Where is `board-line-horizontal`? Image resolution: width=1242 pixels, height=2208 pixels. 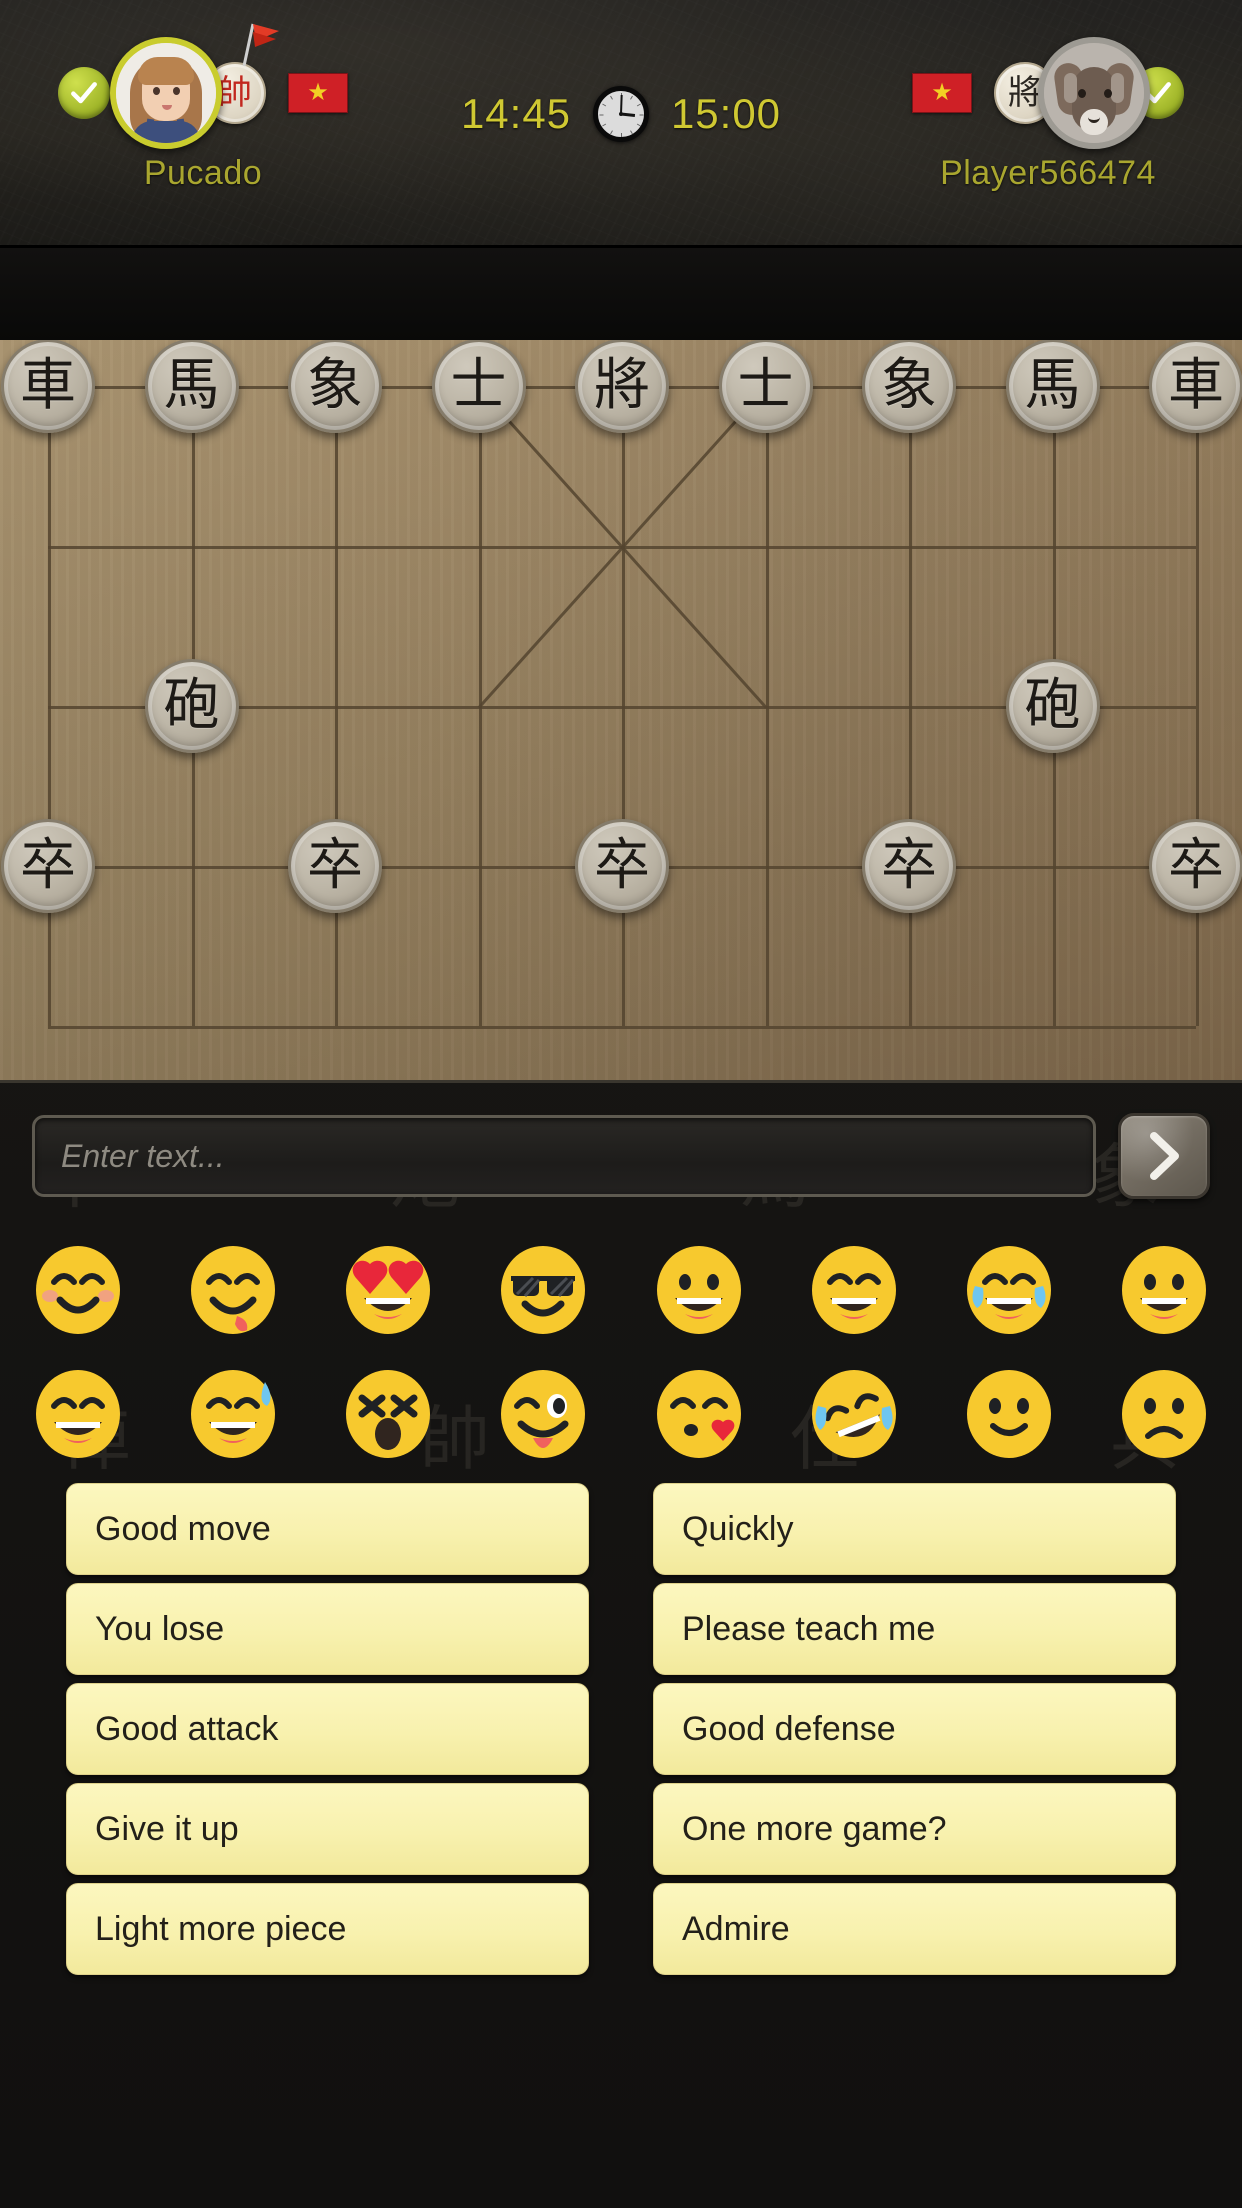 board-line-horizontal is located at coordinates (622, 1027).